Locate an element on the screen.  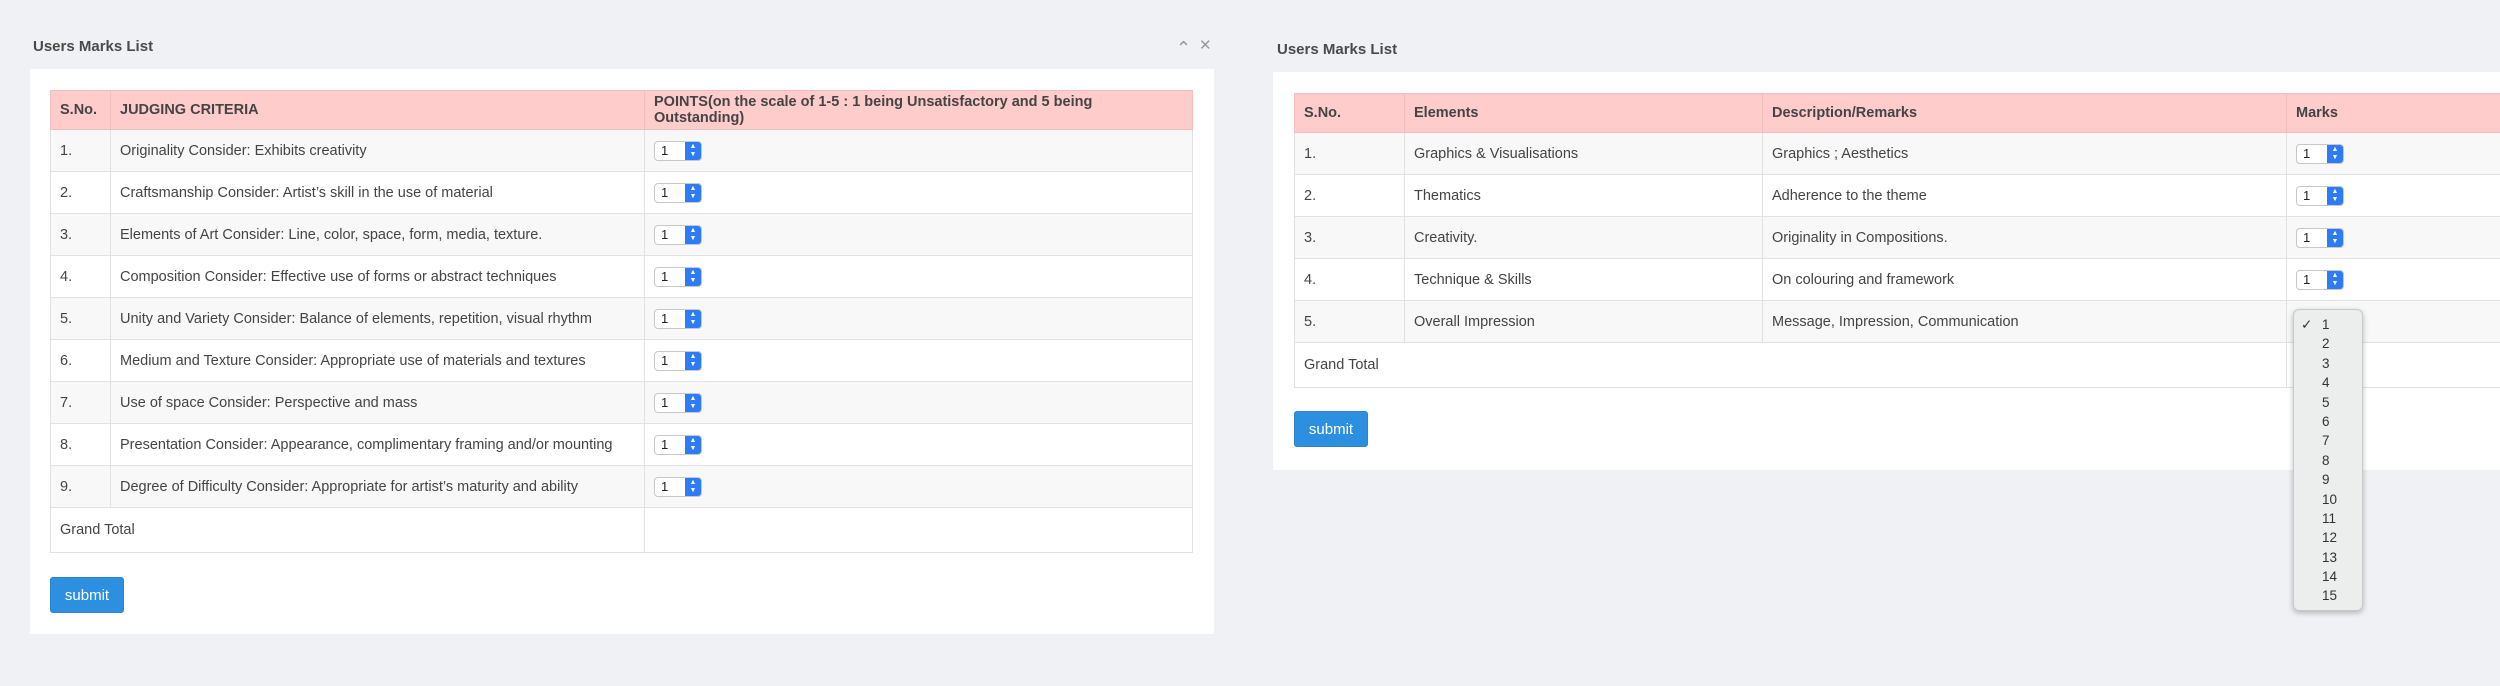
dropdown-option: 15 is located at coordinates (2328, 595).